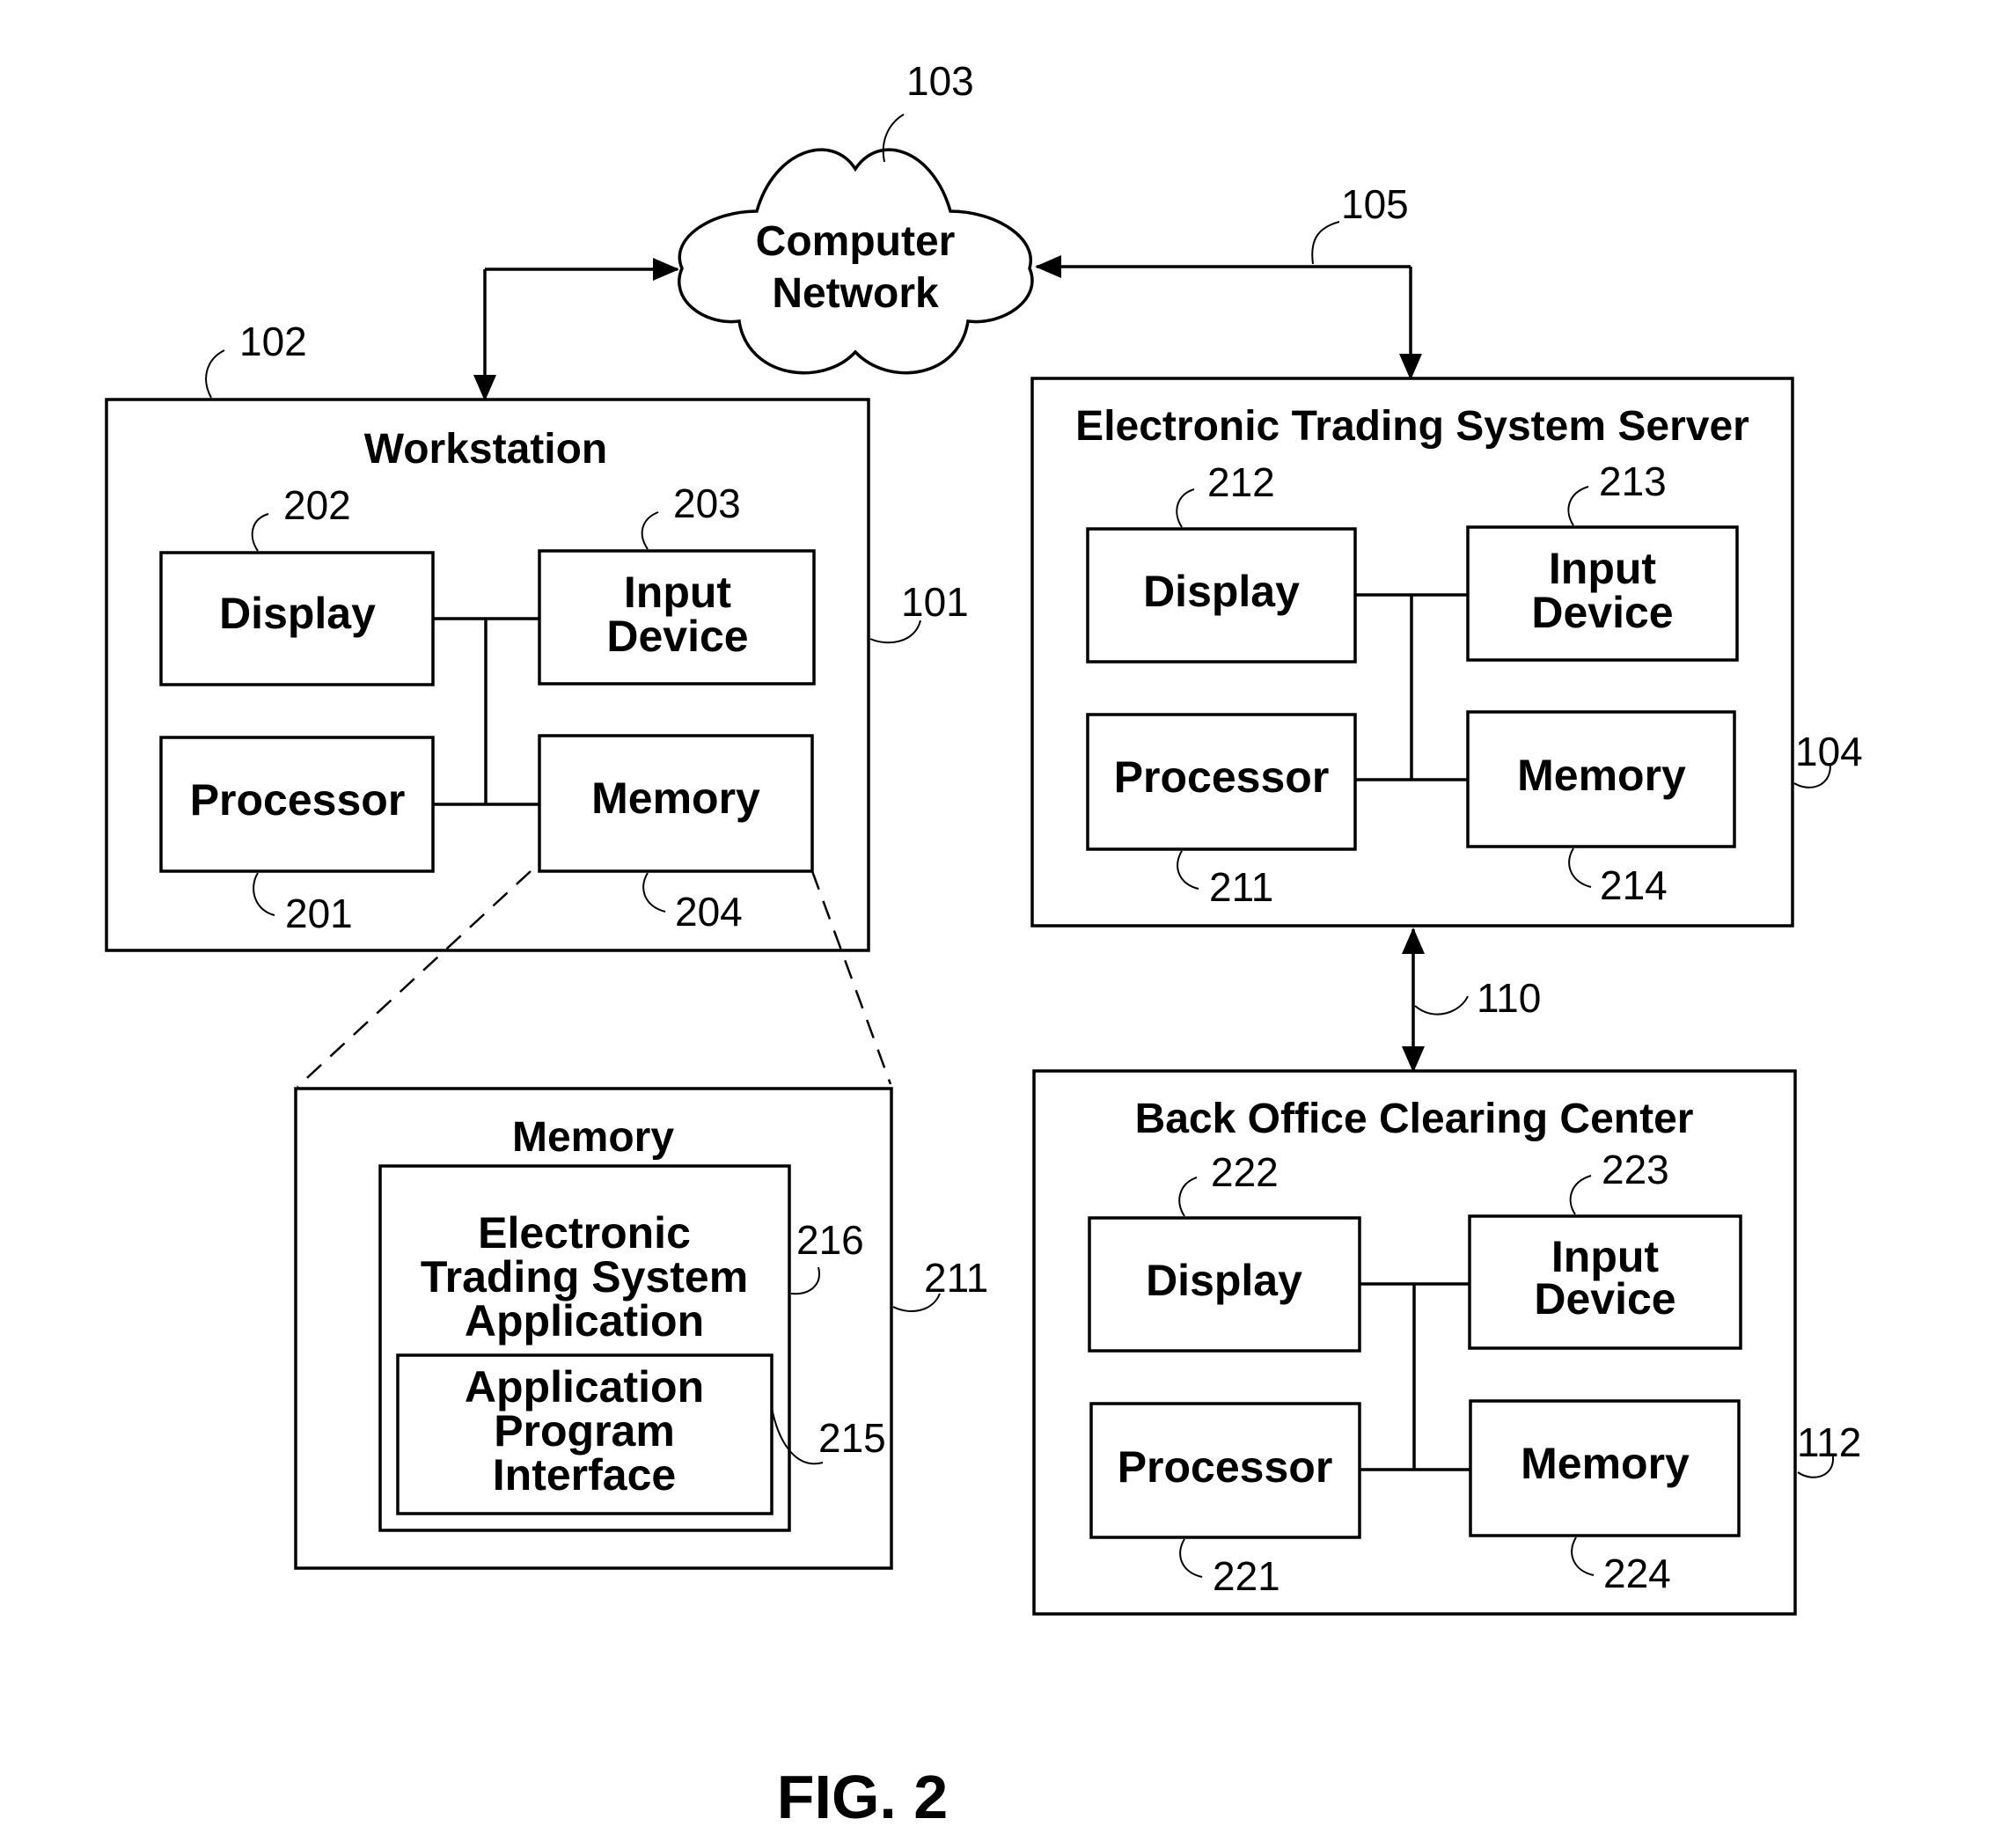 This screenshot has width=2009, height=1848. I want to click on workstation-memory-label: Memory, so click(675, 799).